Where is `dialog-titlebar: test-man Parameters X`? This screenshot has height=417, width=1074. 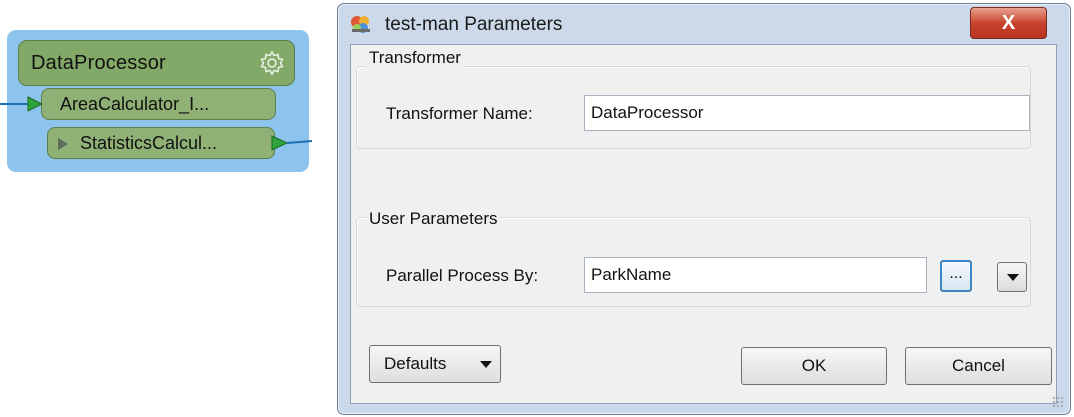 dialog-titlebar: test-man Parameters X is located at coordinates (704, 22).